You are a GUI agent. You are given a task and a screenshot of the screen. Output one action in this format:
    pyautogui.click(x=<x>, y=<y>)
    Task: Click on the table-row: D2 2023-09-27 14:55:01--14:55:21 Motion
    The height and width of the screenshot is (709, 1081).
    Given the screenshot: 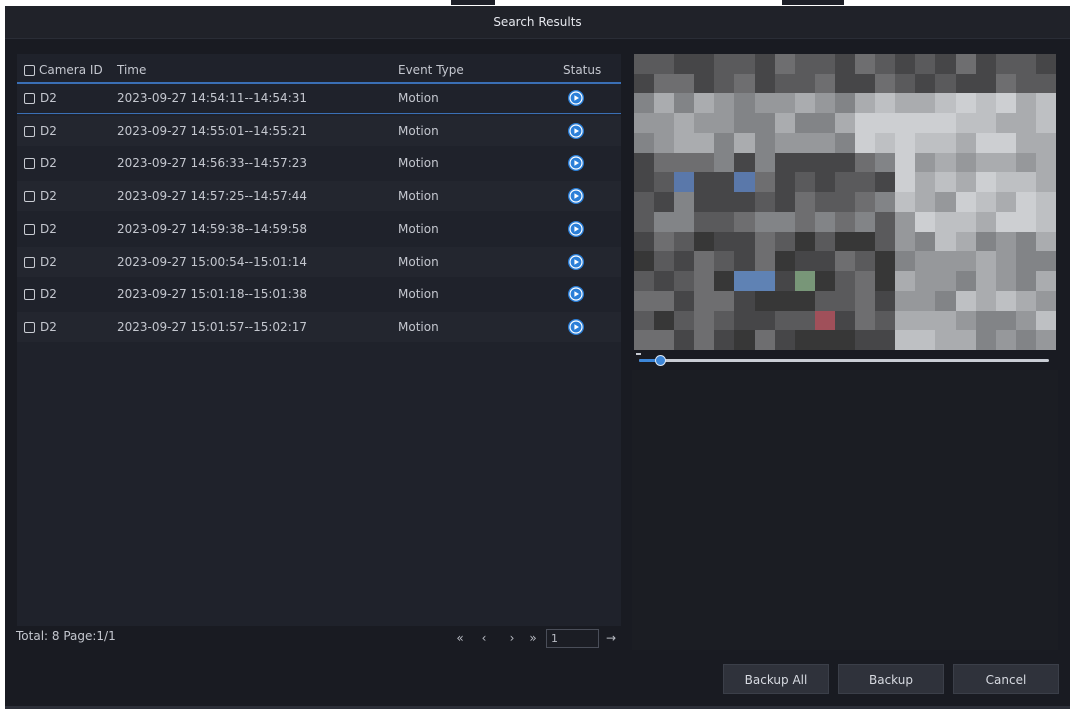 What is the action you would take?
    pyautogui.click(x=319, y=130)
    